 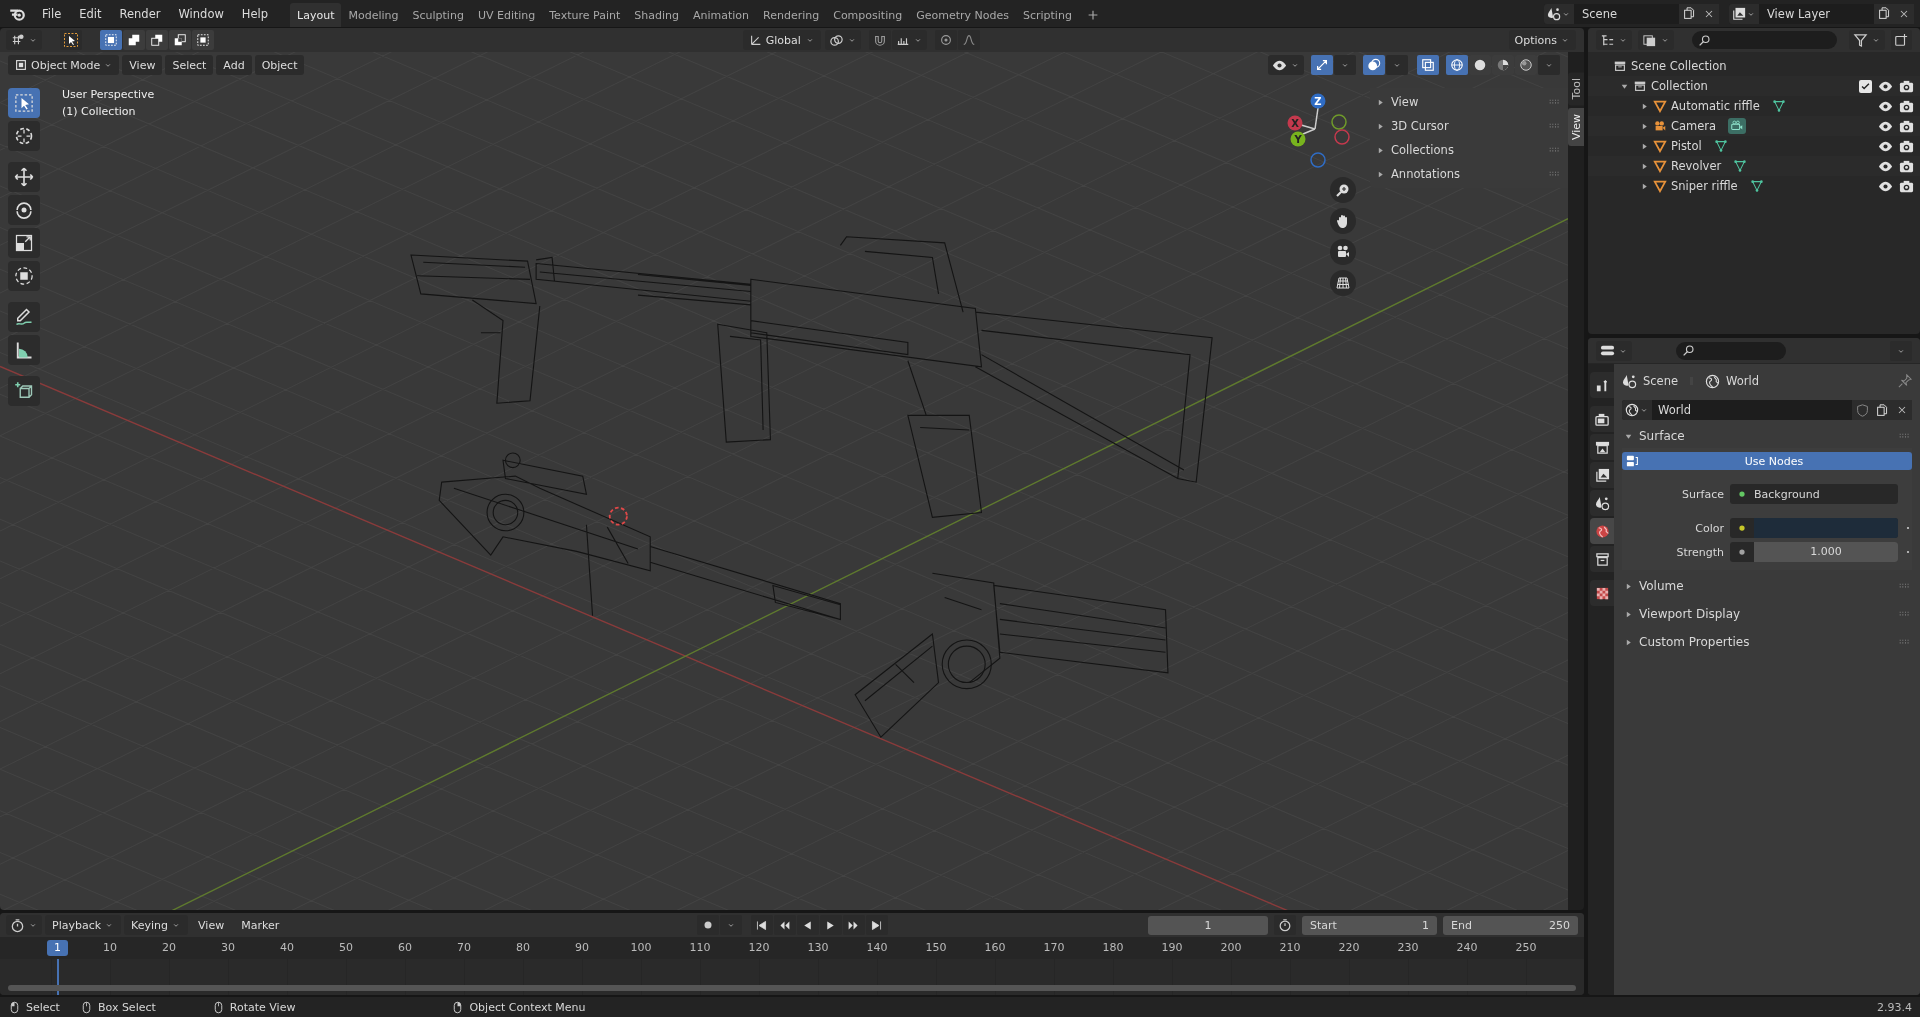 What do you see at coordinates (1457, 65) in the screenshot?
I see `shading-mode-button` at bounding box center [1457, 65].